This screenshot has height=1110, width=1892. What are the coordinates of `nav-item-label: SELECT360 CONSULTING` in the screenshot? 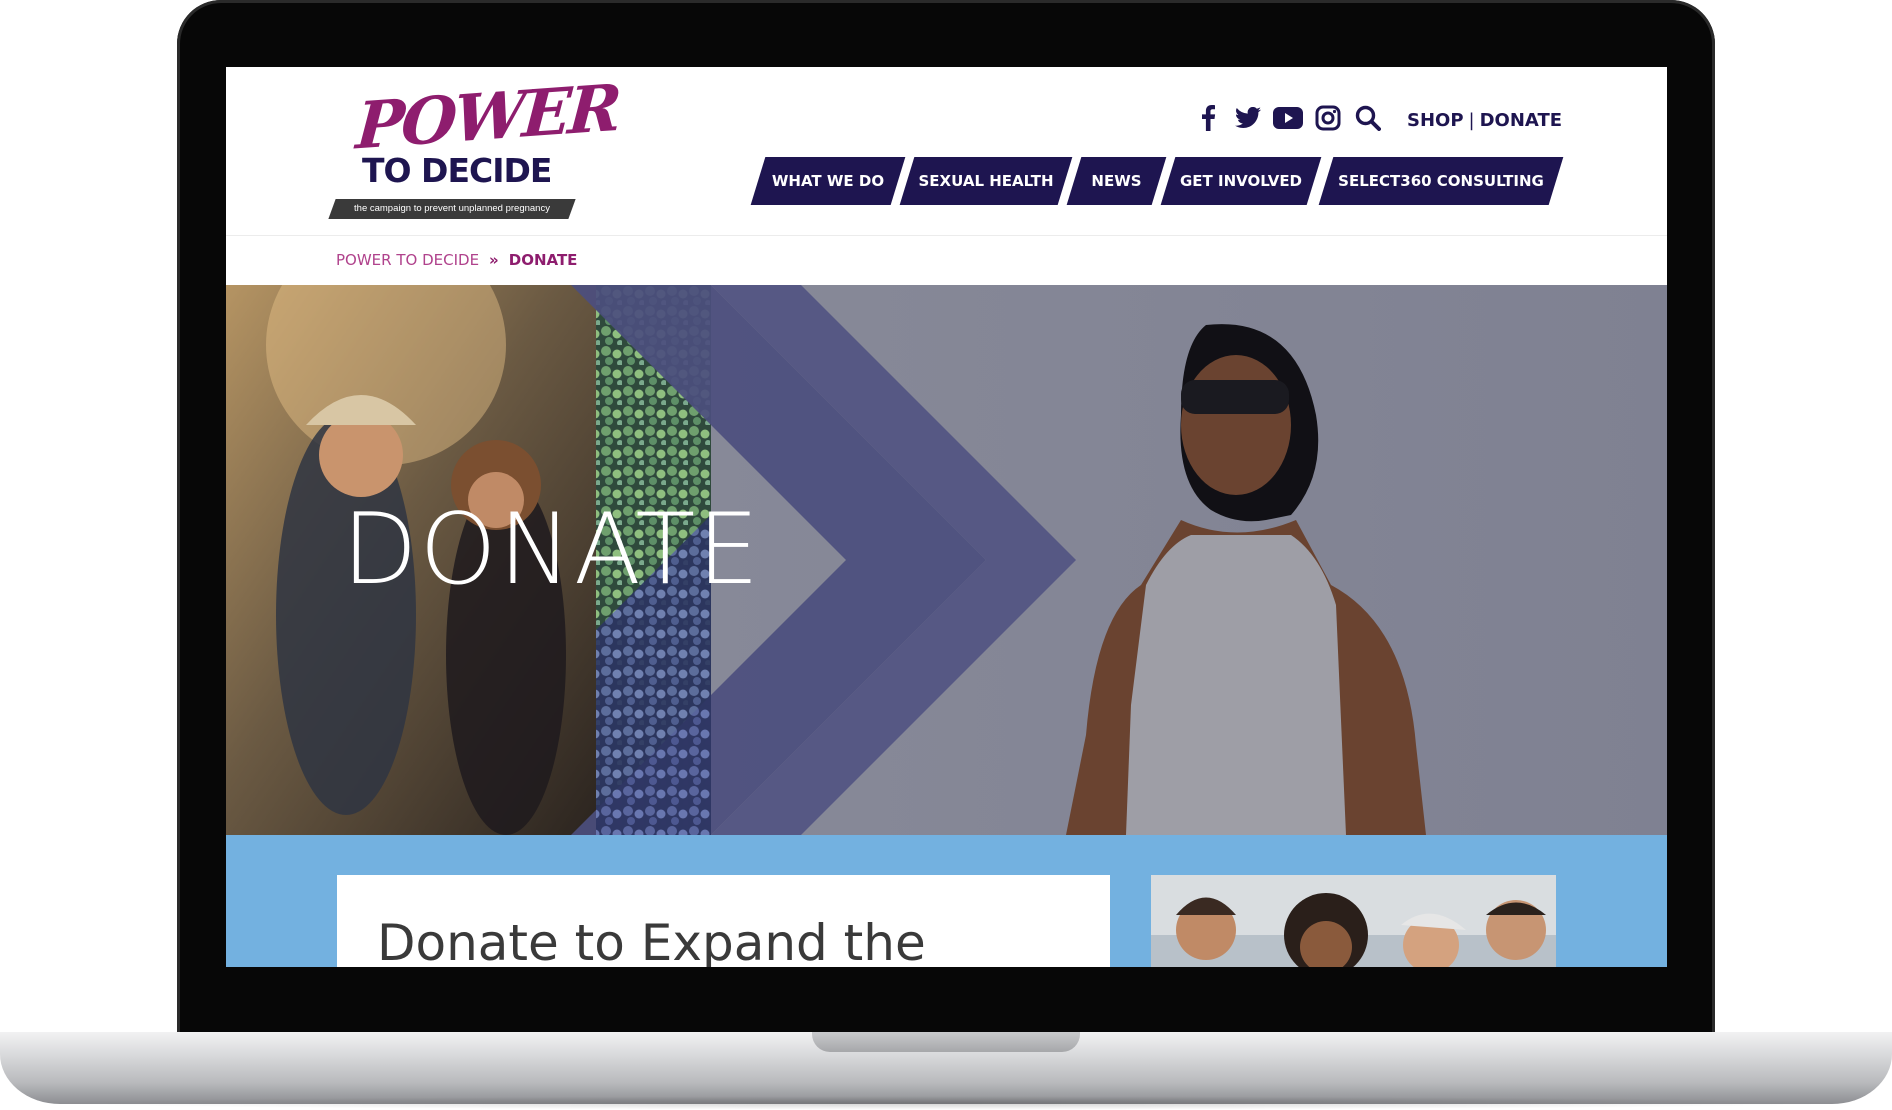 It's located at (1441, 181).